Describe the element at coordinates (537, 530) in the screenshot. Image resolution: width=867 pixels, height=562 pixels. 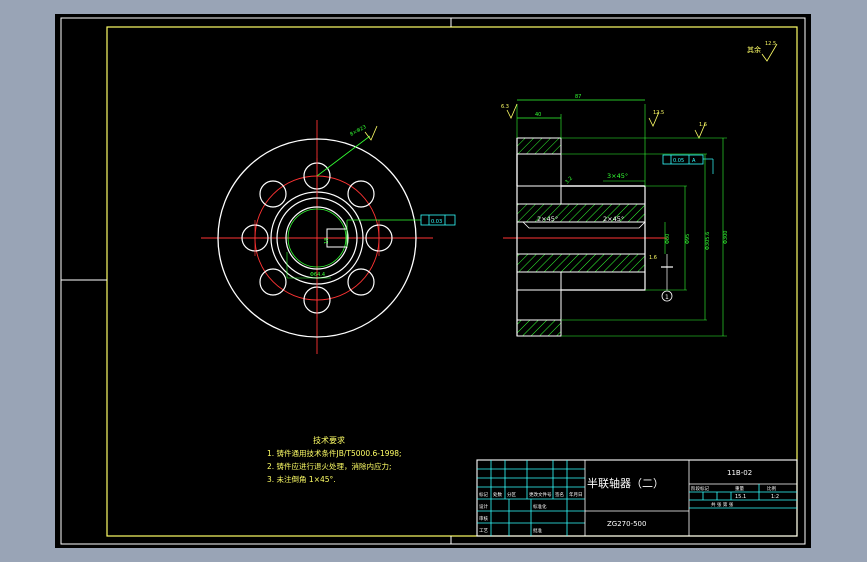
I see `tb-role-5: 批准` at that location.